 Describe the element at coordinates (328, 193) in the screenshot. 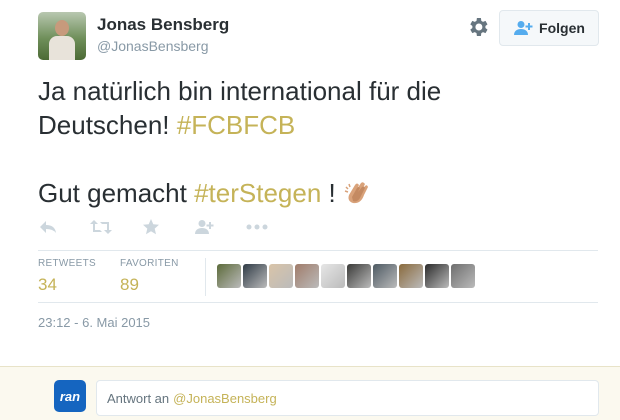

I see `tweet-line-3-after: !` at that location.